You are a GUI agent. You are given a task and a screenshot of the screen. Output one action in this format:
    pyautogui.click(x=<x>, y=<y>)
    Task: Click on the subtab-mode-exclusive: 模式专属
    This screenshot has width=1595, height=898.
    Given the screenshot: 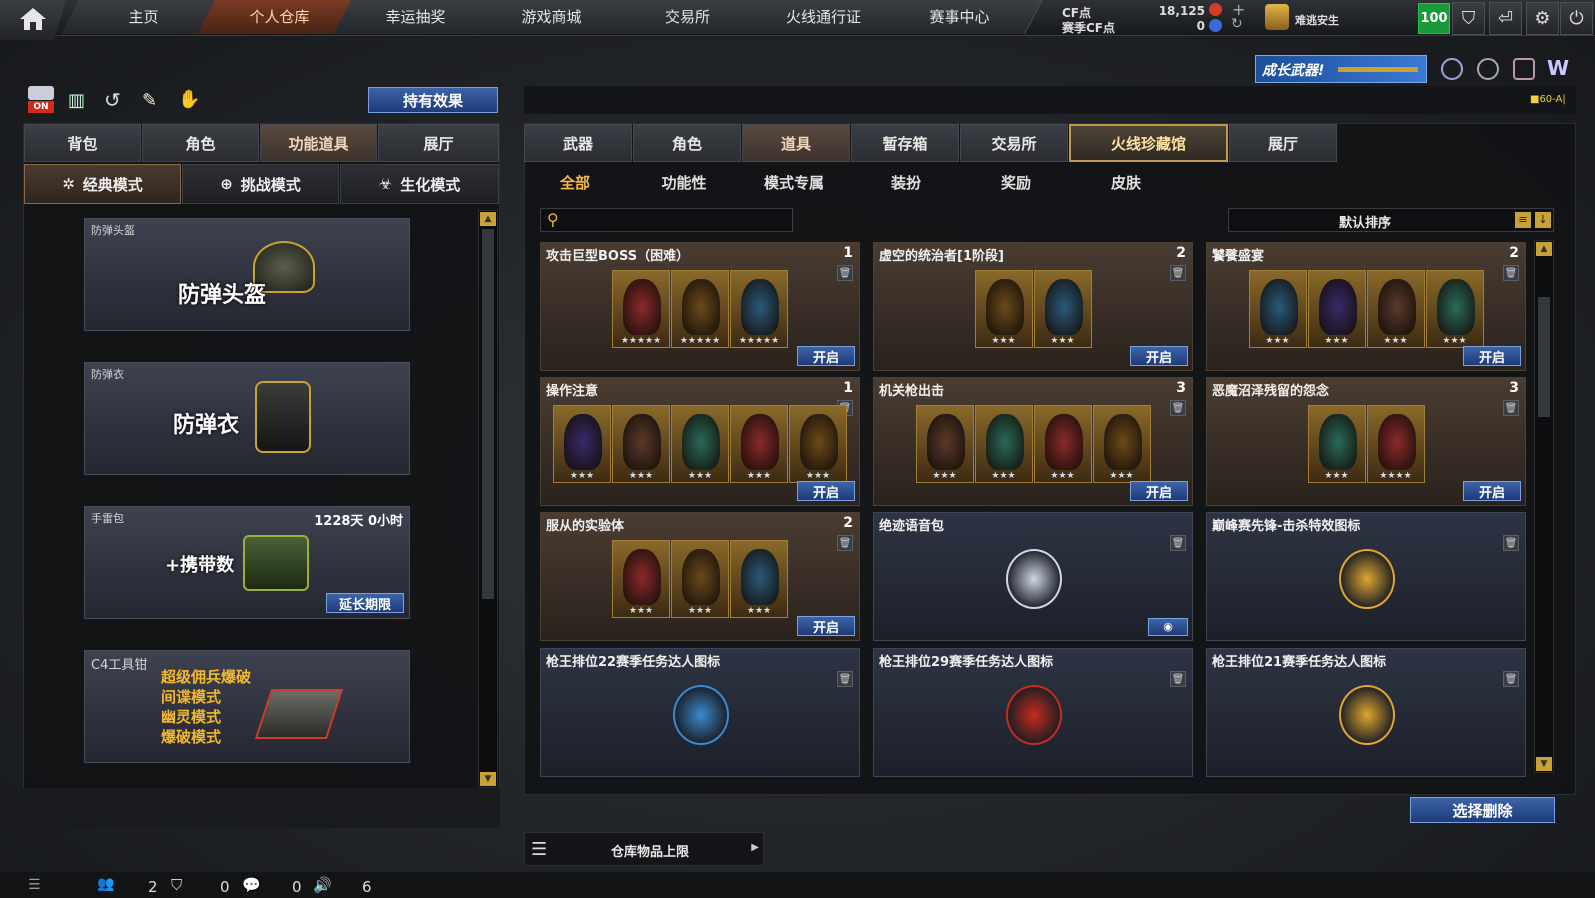 What is the action you would take?
    pyautogui.click(x=794, y=185)
    